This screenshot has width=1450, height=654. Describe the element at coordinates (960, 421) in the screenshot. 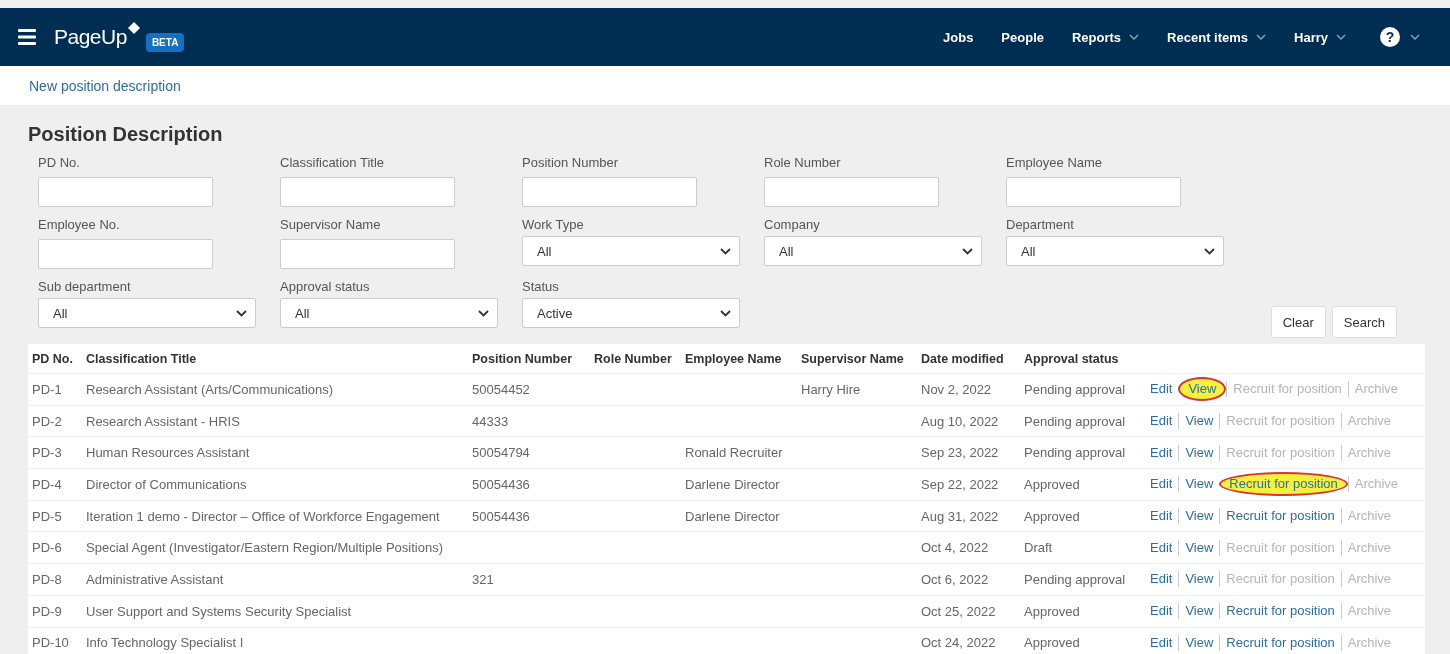

I see `table-cell-text: Aug 10, 2022` at that location.